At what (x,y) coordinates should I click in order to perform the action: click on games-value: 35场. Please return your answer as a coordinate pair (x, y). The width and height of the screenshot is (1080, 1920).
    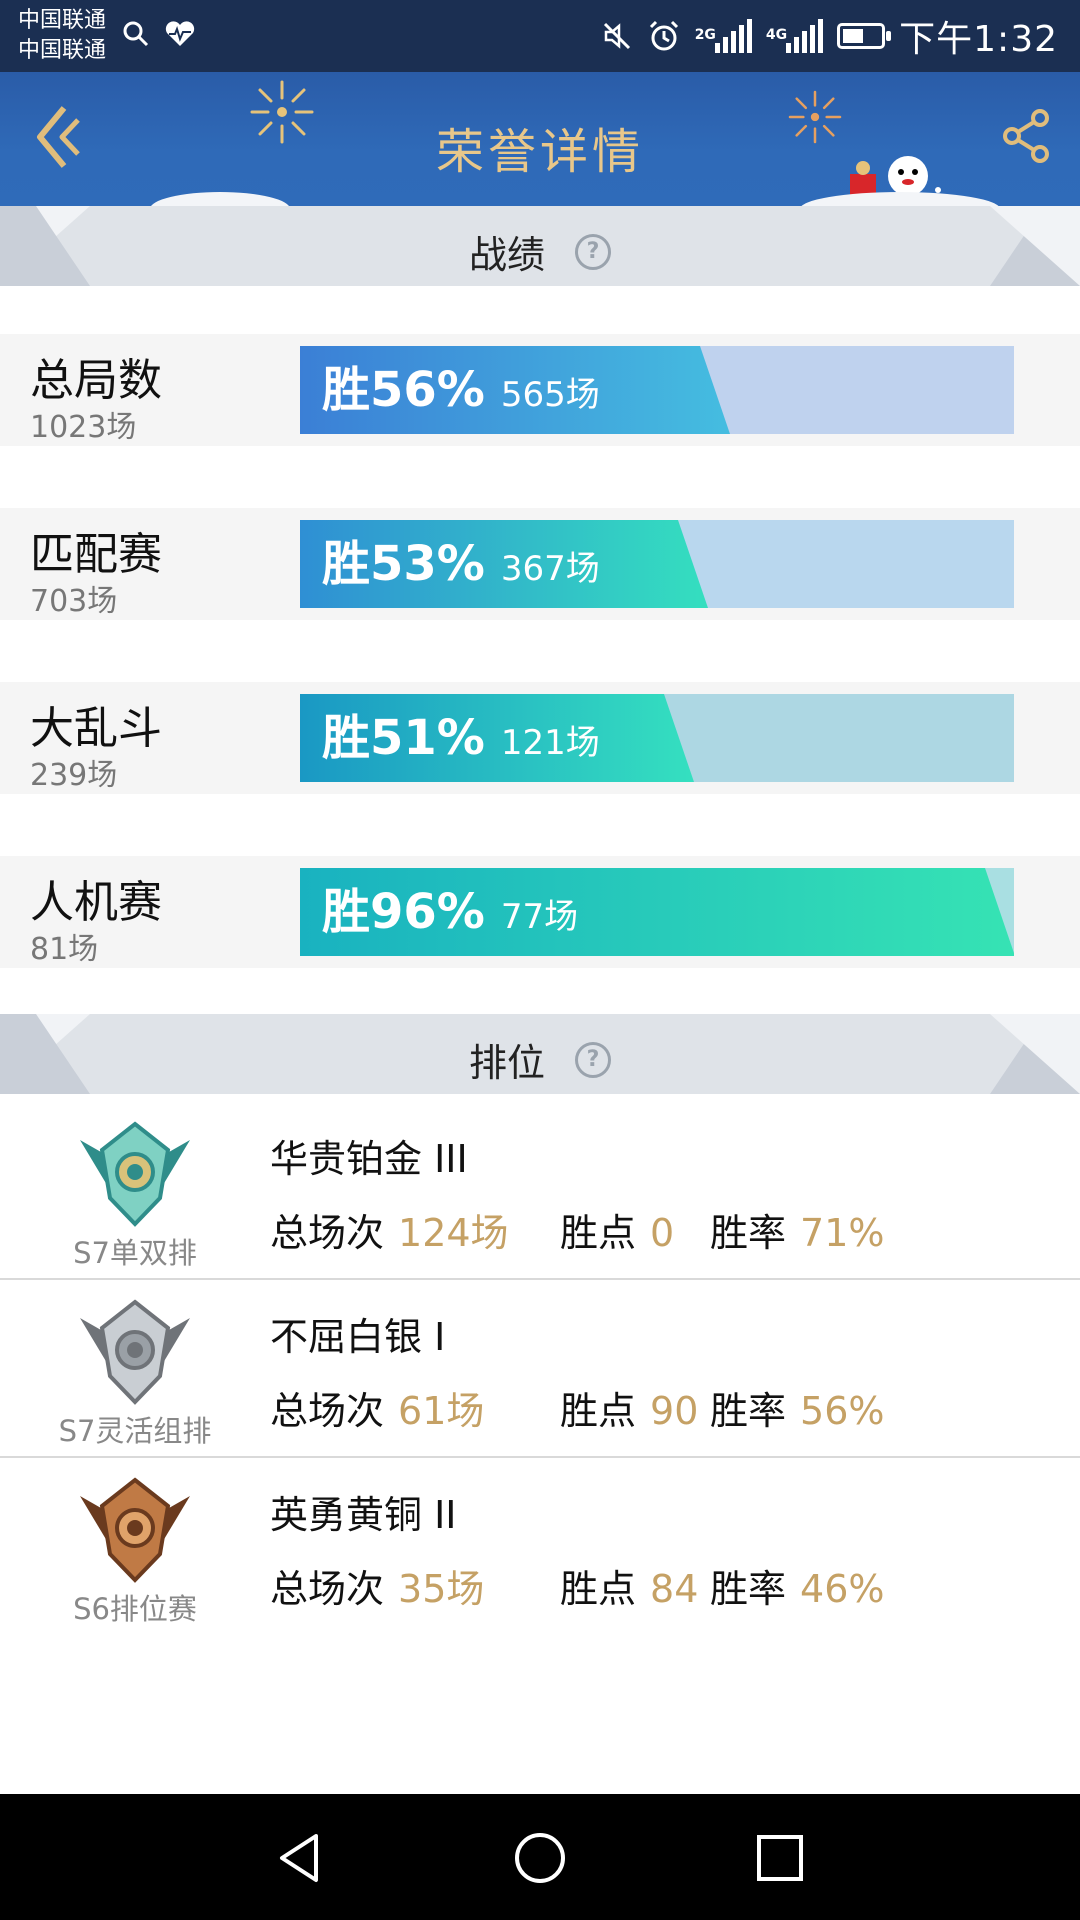
    Looking at the image, I should click on (441, 1589).